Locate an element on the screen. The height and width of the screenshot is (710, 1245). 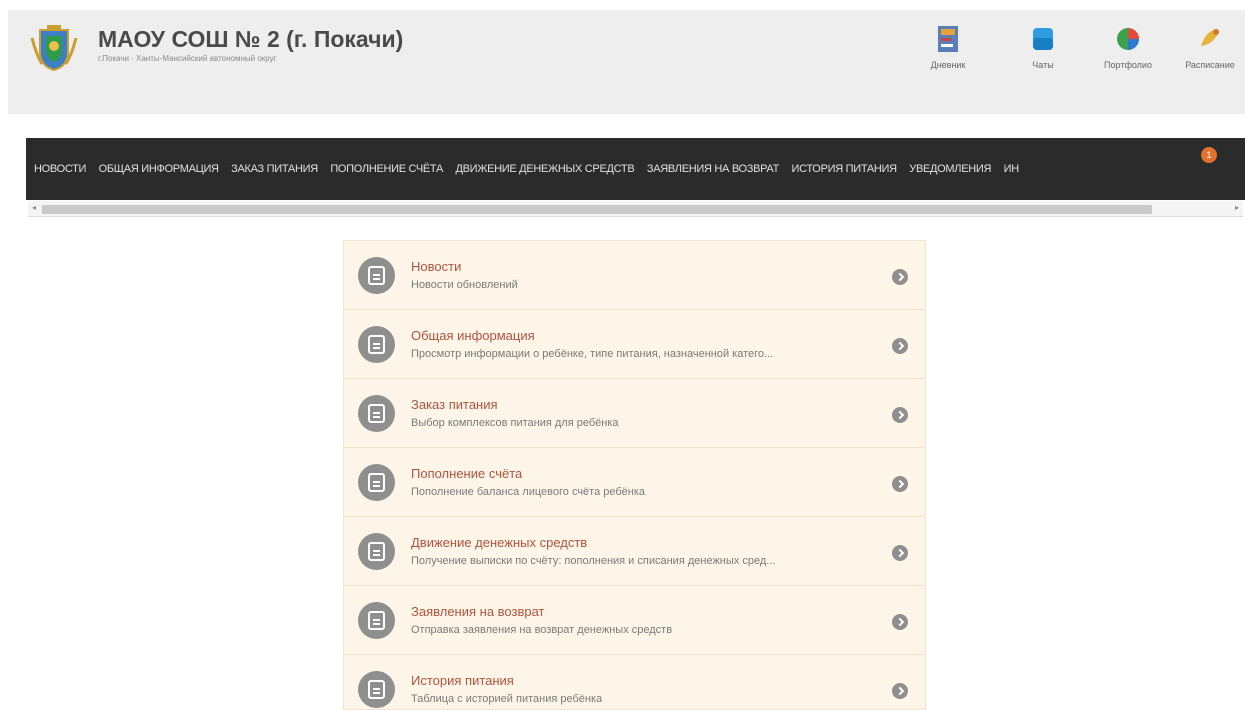
chat-icon is located at coordinates (1043, 39).